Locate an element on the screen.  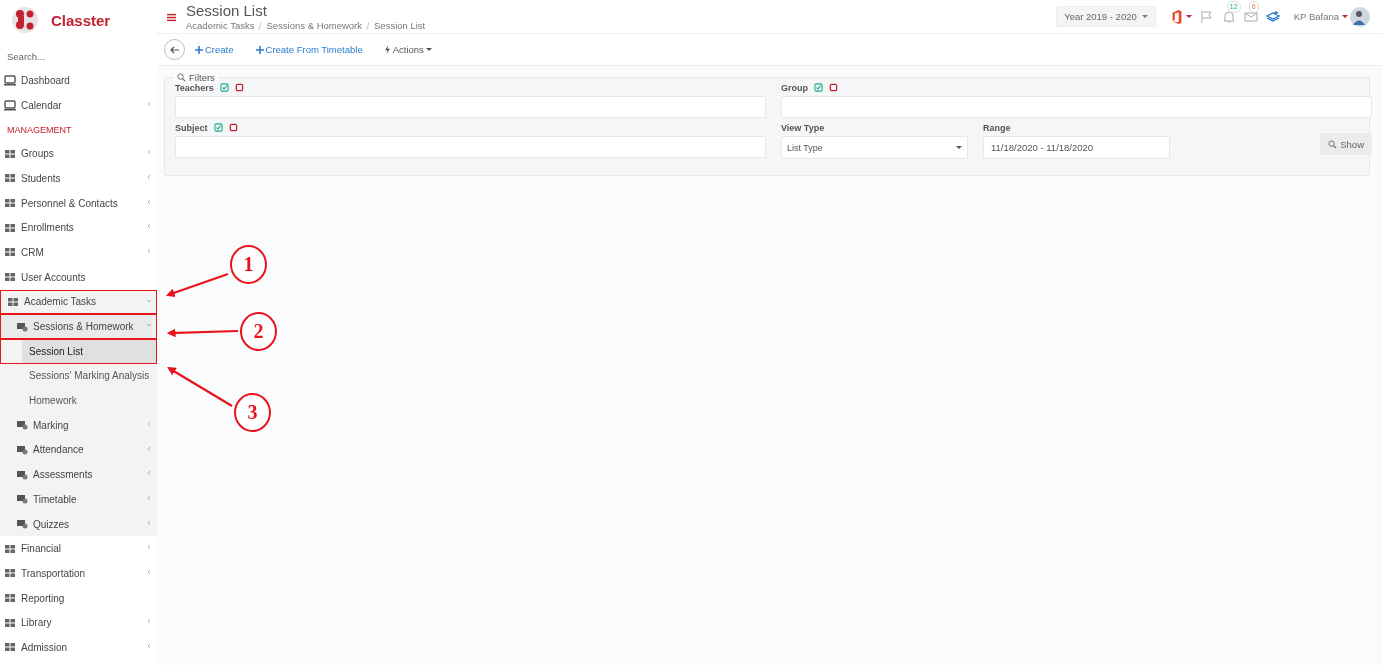
sidebar-item: Homework is located at coordinates (78, 400).